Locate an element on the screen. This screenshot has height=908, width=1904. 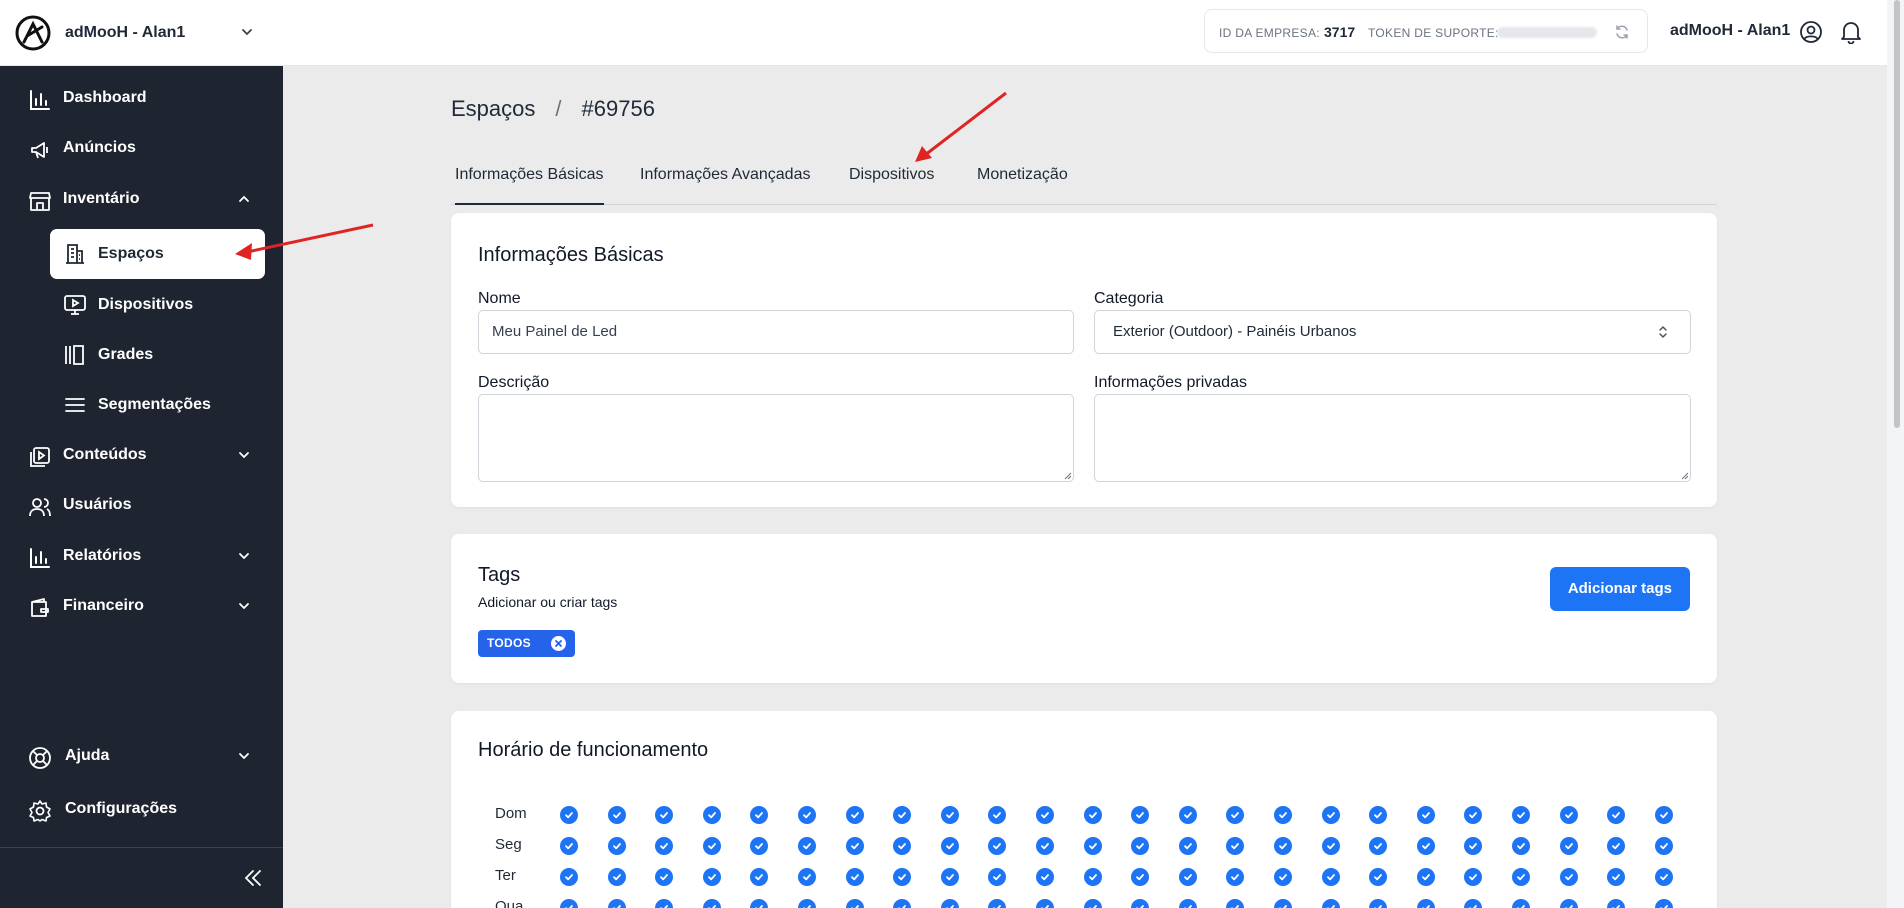
sidebar-item-dashboard: Dashboard is located at coordinates (141, 99).